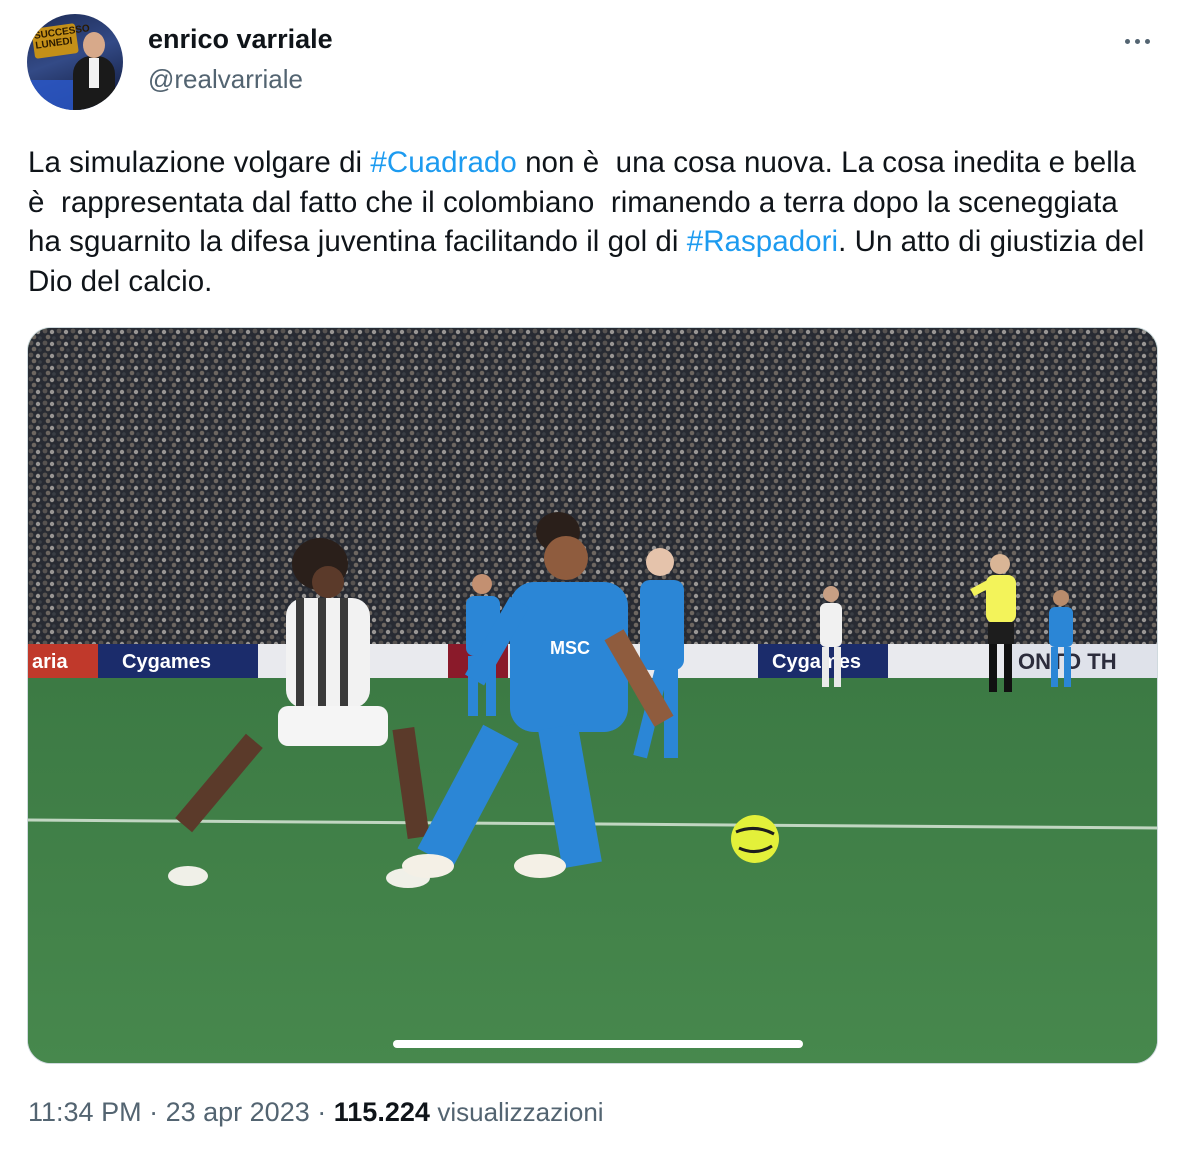 The width and height of the screenshot is (1182, 1154). I want to click on avatar-person-shirt, so click(94, 73).